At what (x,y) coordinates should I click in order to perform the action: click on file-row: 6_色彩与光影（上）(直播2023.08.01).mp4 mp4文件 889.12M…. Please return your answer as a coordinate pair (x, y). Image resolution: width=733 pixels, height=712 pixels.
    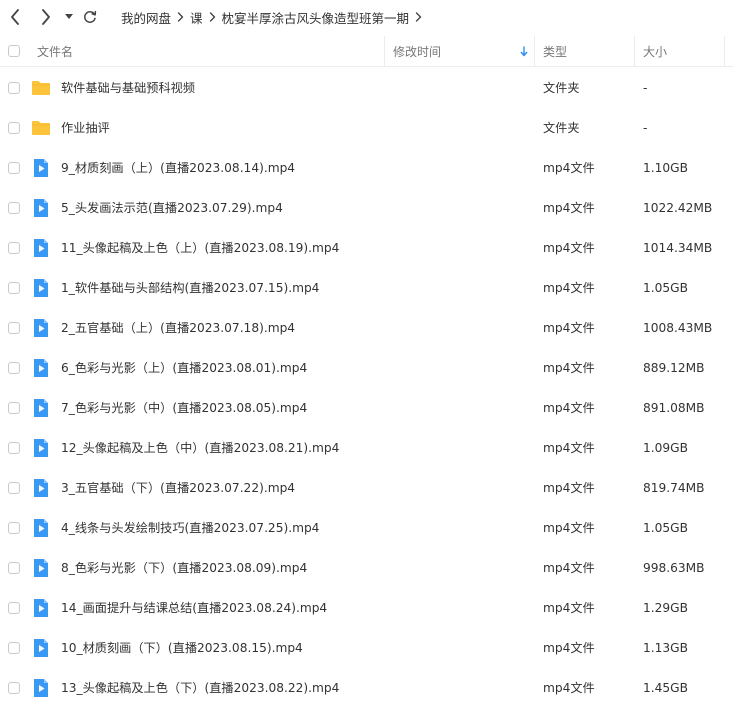
    Looking at the image, I should click on (366, 368).